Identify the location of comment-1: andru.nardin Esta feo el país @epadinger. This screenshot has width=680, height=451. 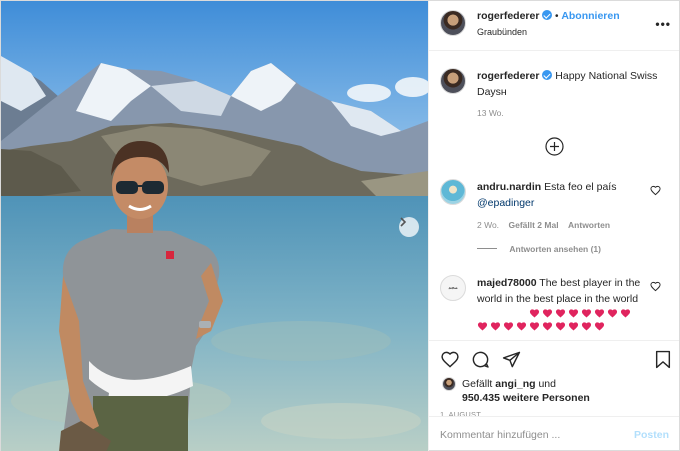
(564, 195).